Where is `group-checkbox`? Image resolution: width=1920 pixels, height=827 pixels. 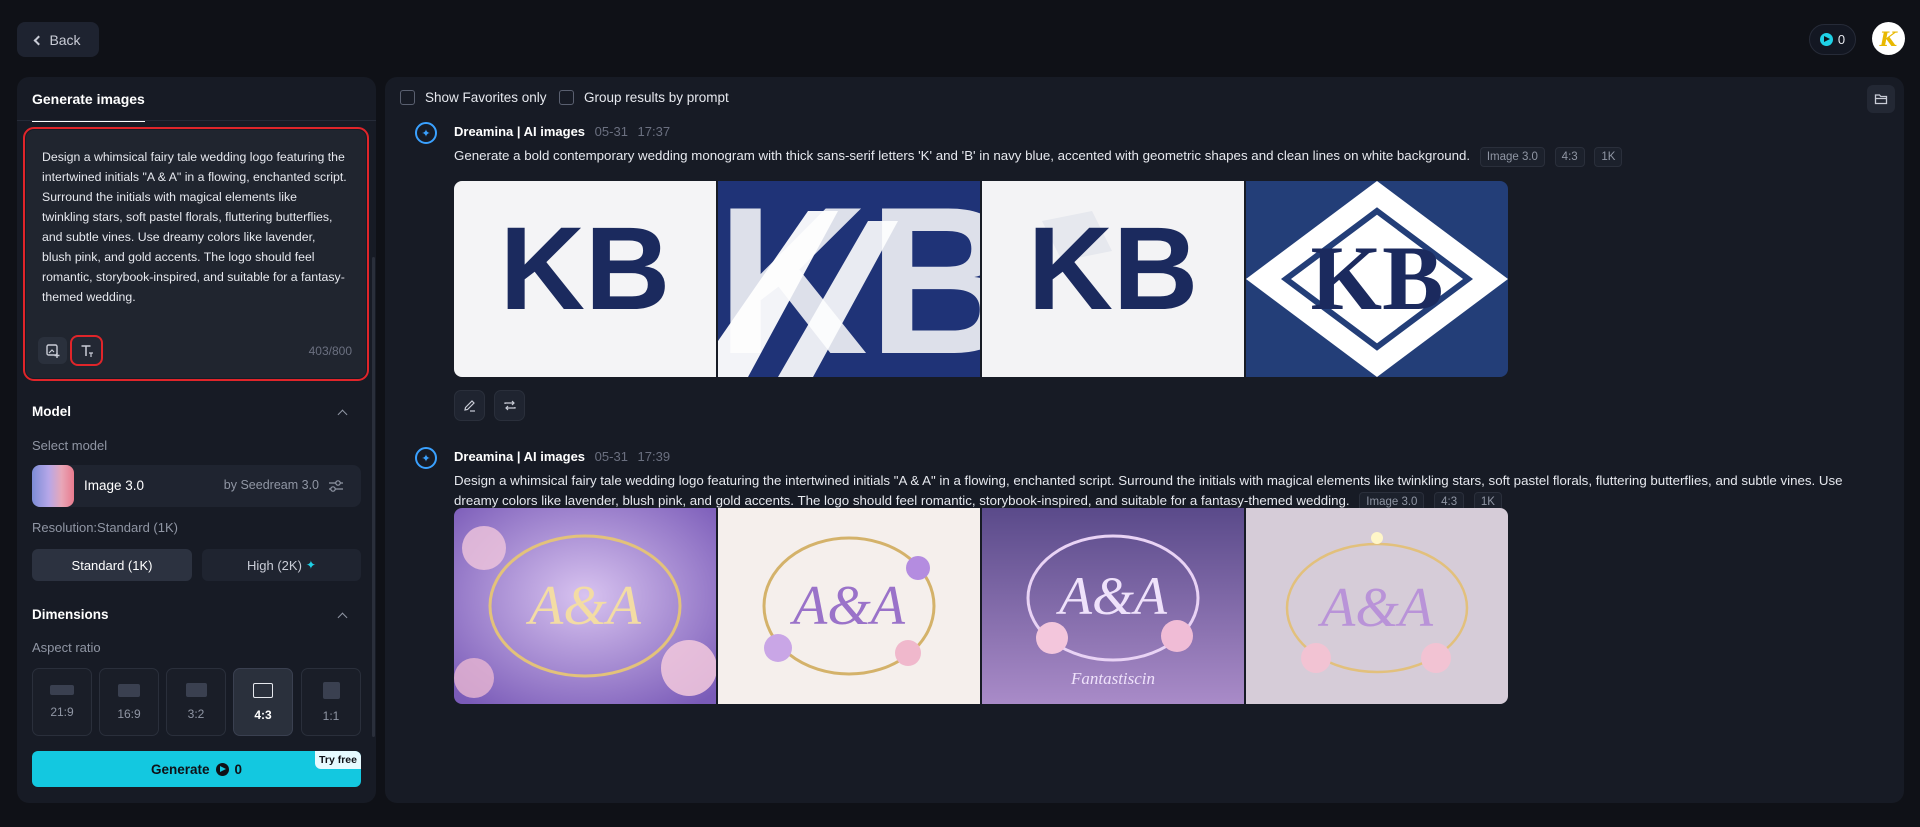
group-checkbox is located at coordinates (566, 97).